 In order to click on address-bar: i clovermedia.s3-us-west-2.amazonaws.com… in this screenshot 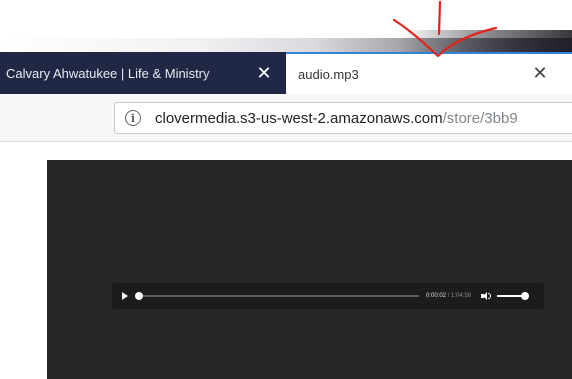, I will do `click(343, 118)`.